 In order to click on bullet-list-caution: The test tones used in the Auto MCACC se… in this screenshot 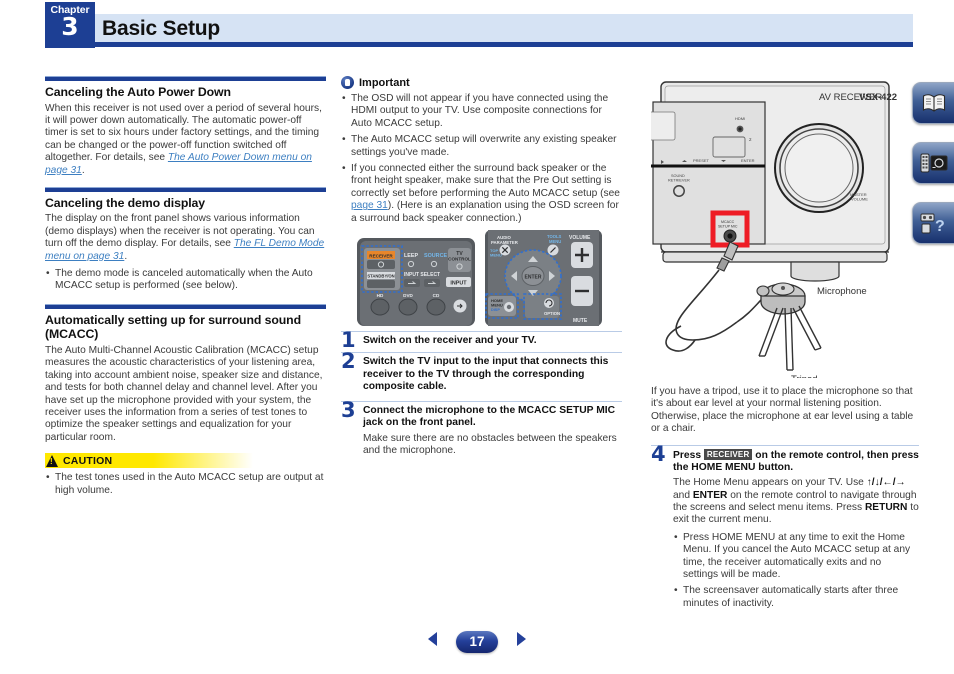, I will do `click(185, 484)`.